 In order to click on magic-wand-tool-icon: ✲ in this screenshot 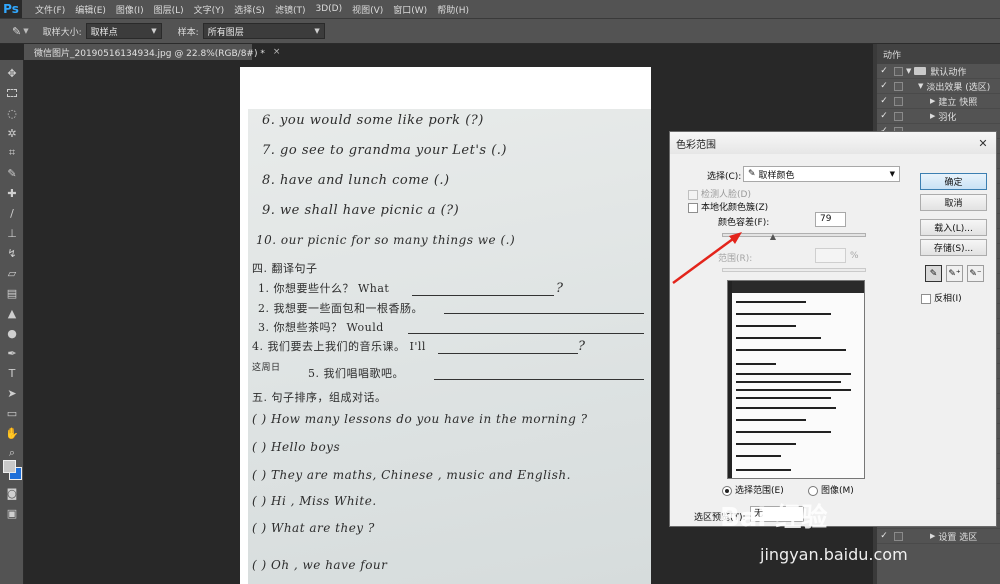, I will do `click(12, 133)`.